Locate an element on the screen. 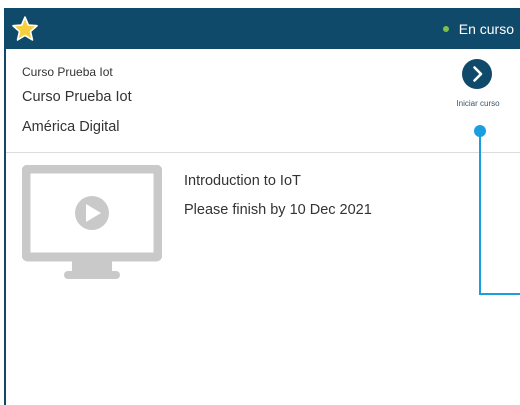  course-small-title: Curso Prueba Iot is located at coordinates (67, 72).